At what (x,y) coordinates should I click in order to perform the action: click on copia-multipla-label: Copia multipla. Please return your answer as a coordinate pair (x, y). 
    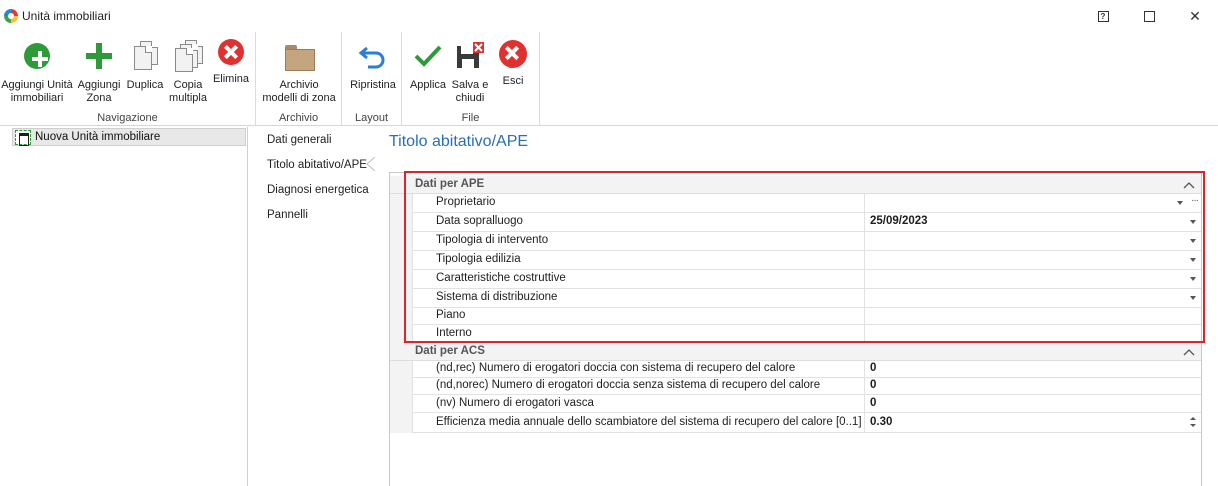
    Looking at the image, I should click on (188, 91).